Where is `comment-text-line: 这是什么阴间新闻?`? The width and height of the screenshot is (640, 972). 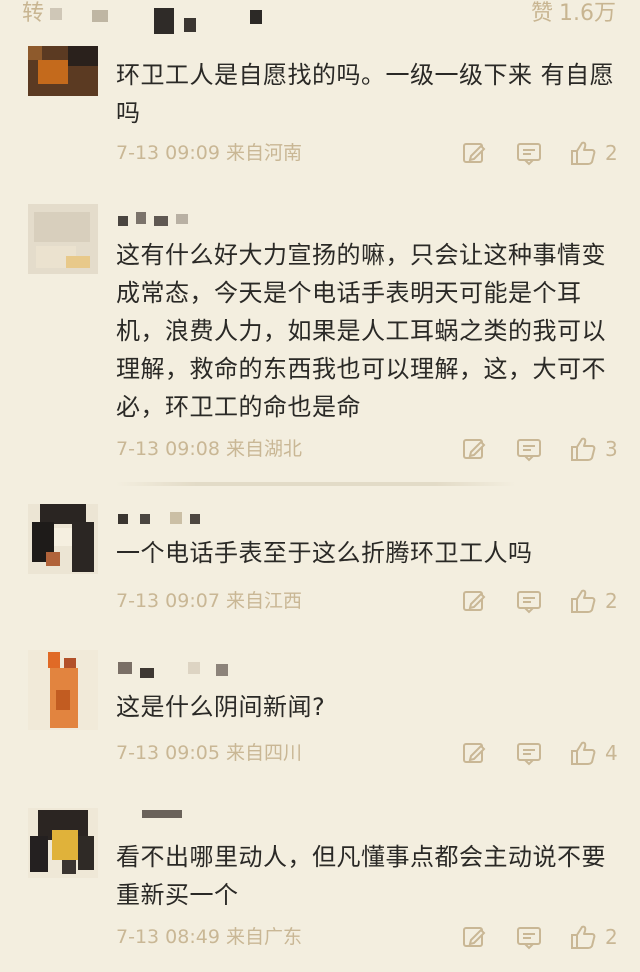
comment-text-line: 这是什么阴间新闻? is located at coordinates (221, 707).